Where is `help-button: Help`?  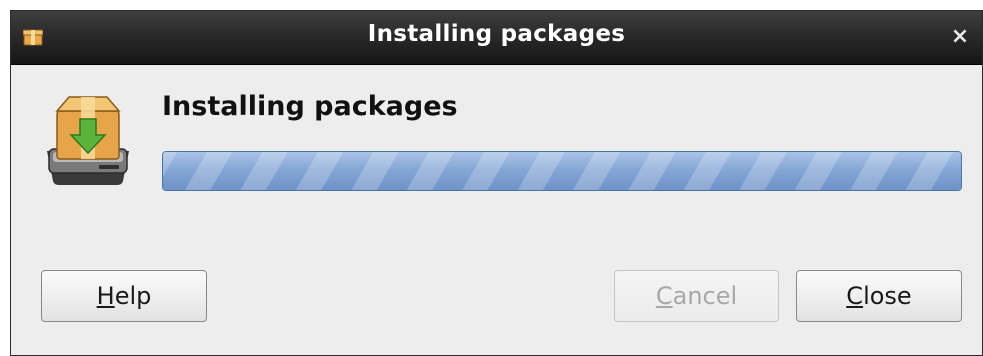
help-button: Help is located at coordinates (124, 296).